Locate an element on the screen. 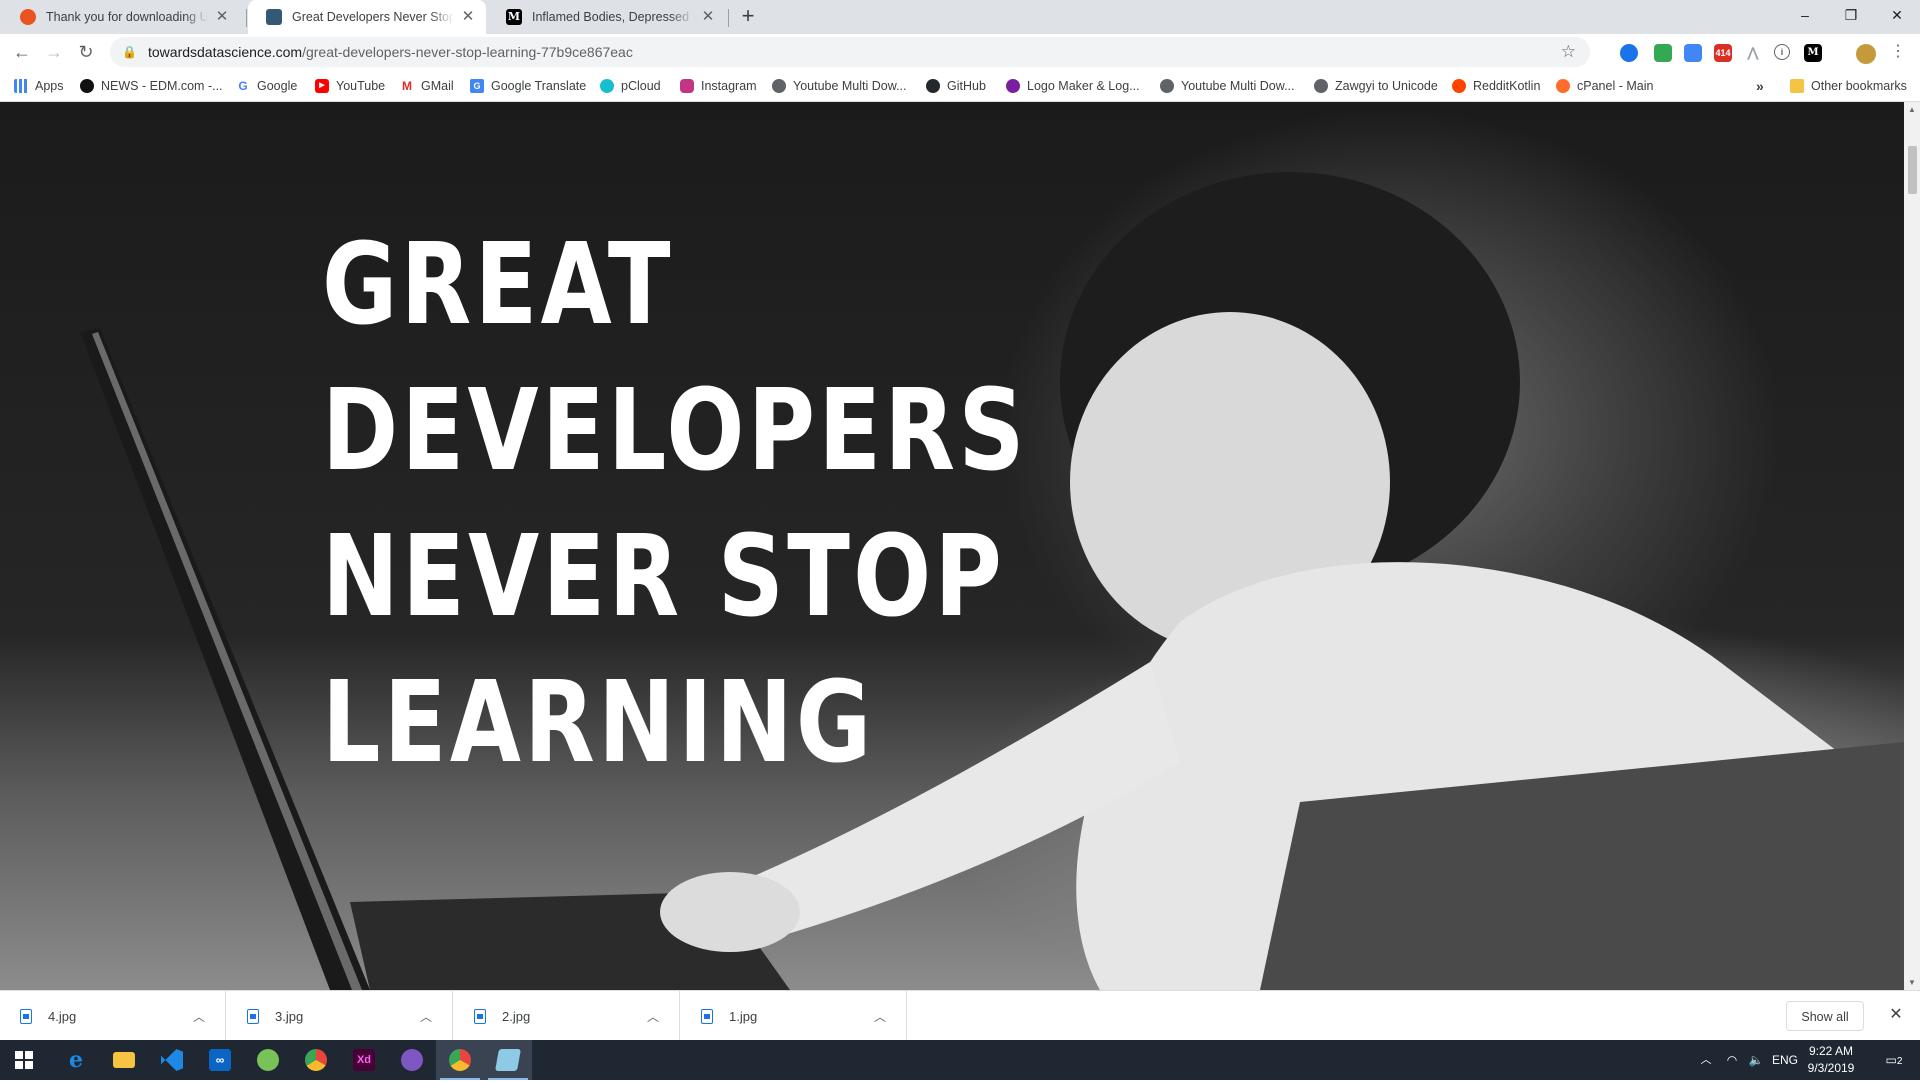 This screenshot has height=1082, width=1920. download-filename: 1.jpg is located at coordinates (743, 1016).